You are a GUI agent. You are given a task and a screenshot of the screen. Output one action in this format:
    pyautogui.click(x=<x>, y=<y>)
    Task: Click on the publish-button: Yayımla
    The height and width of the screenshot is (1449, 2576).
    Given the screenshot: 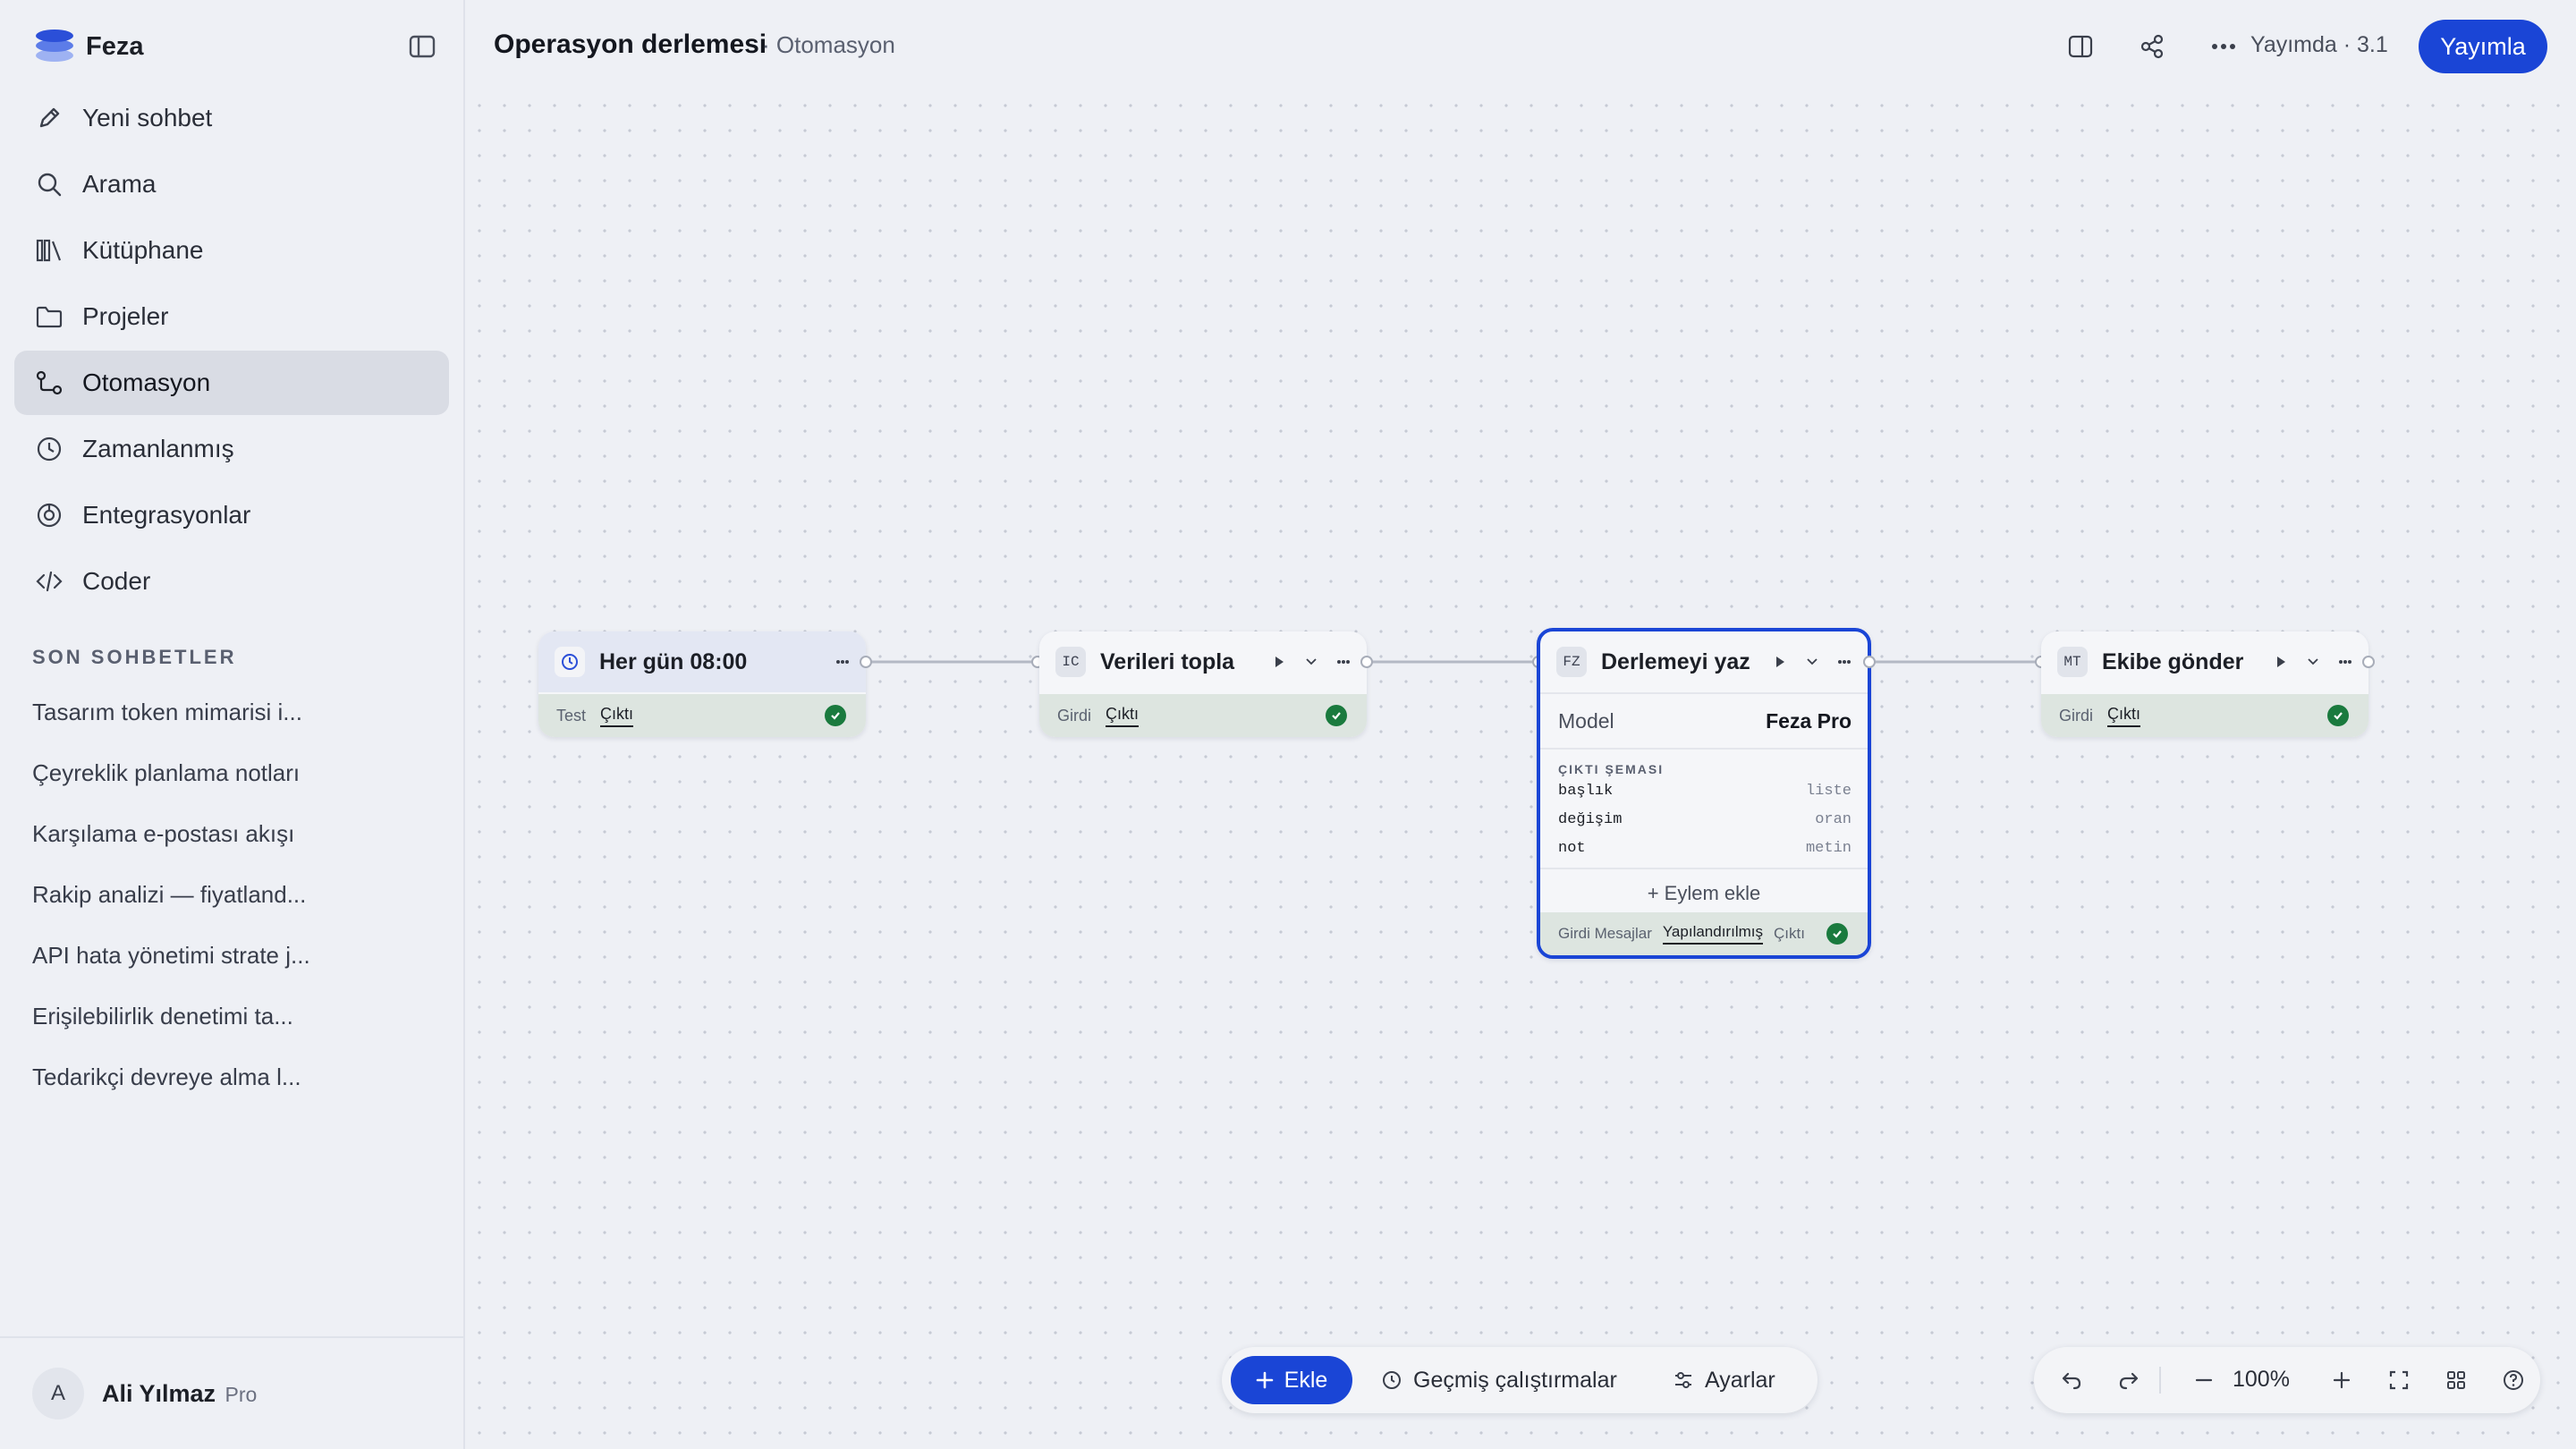 What is the action you would take?
    pyautogui.click(x=2483, y=46)
    